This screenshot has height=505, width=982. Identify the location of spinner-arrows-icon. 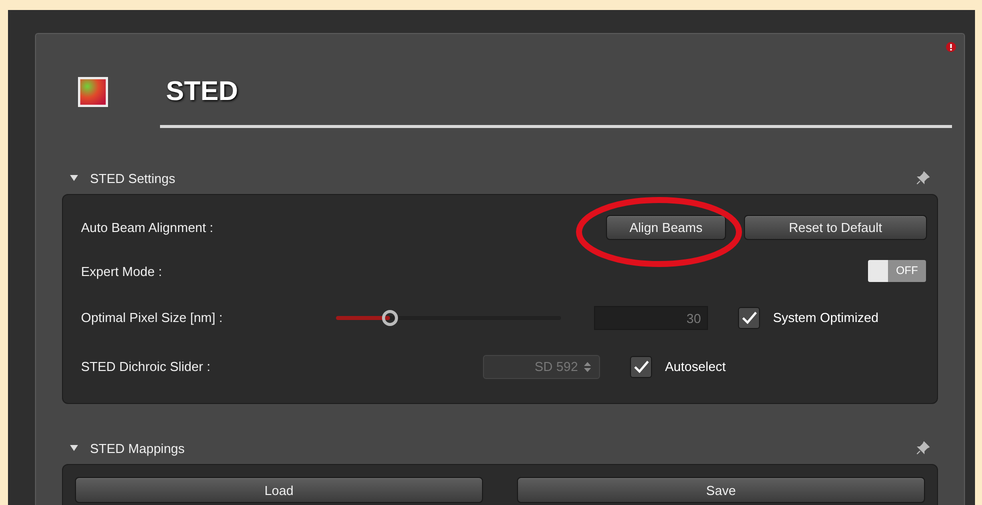
(587, 366).